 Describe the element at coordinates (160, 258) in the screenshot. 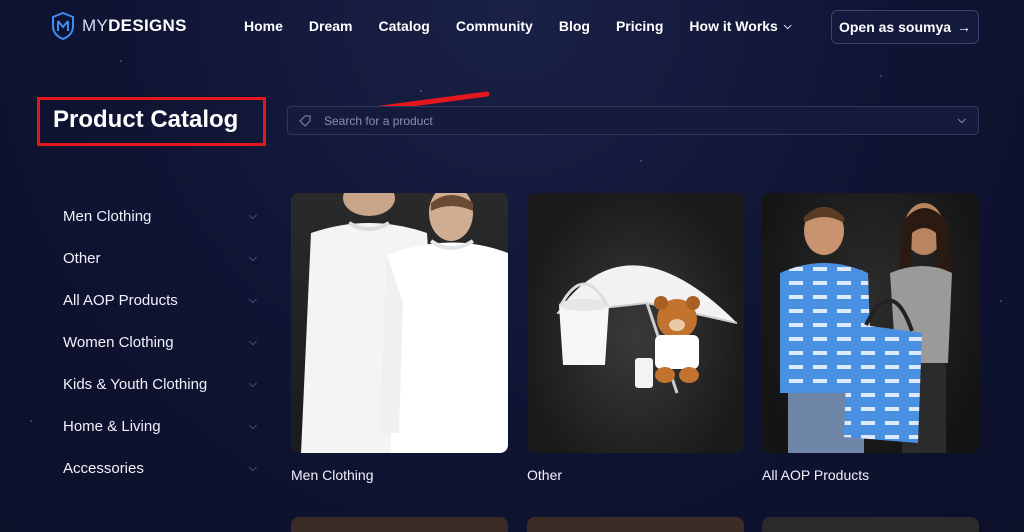

I see `sidebar-item-other: Other ⌵` at that location.